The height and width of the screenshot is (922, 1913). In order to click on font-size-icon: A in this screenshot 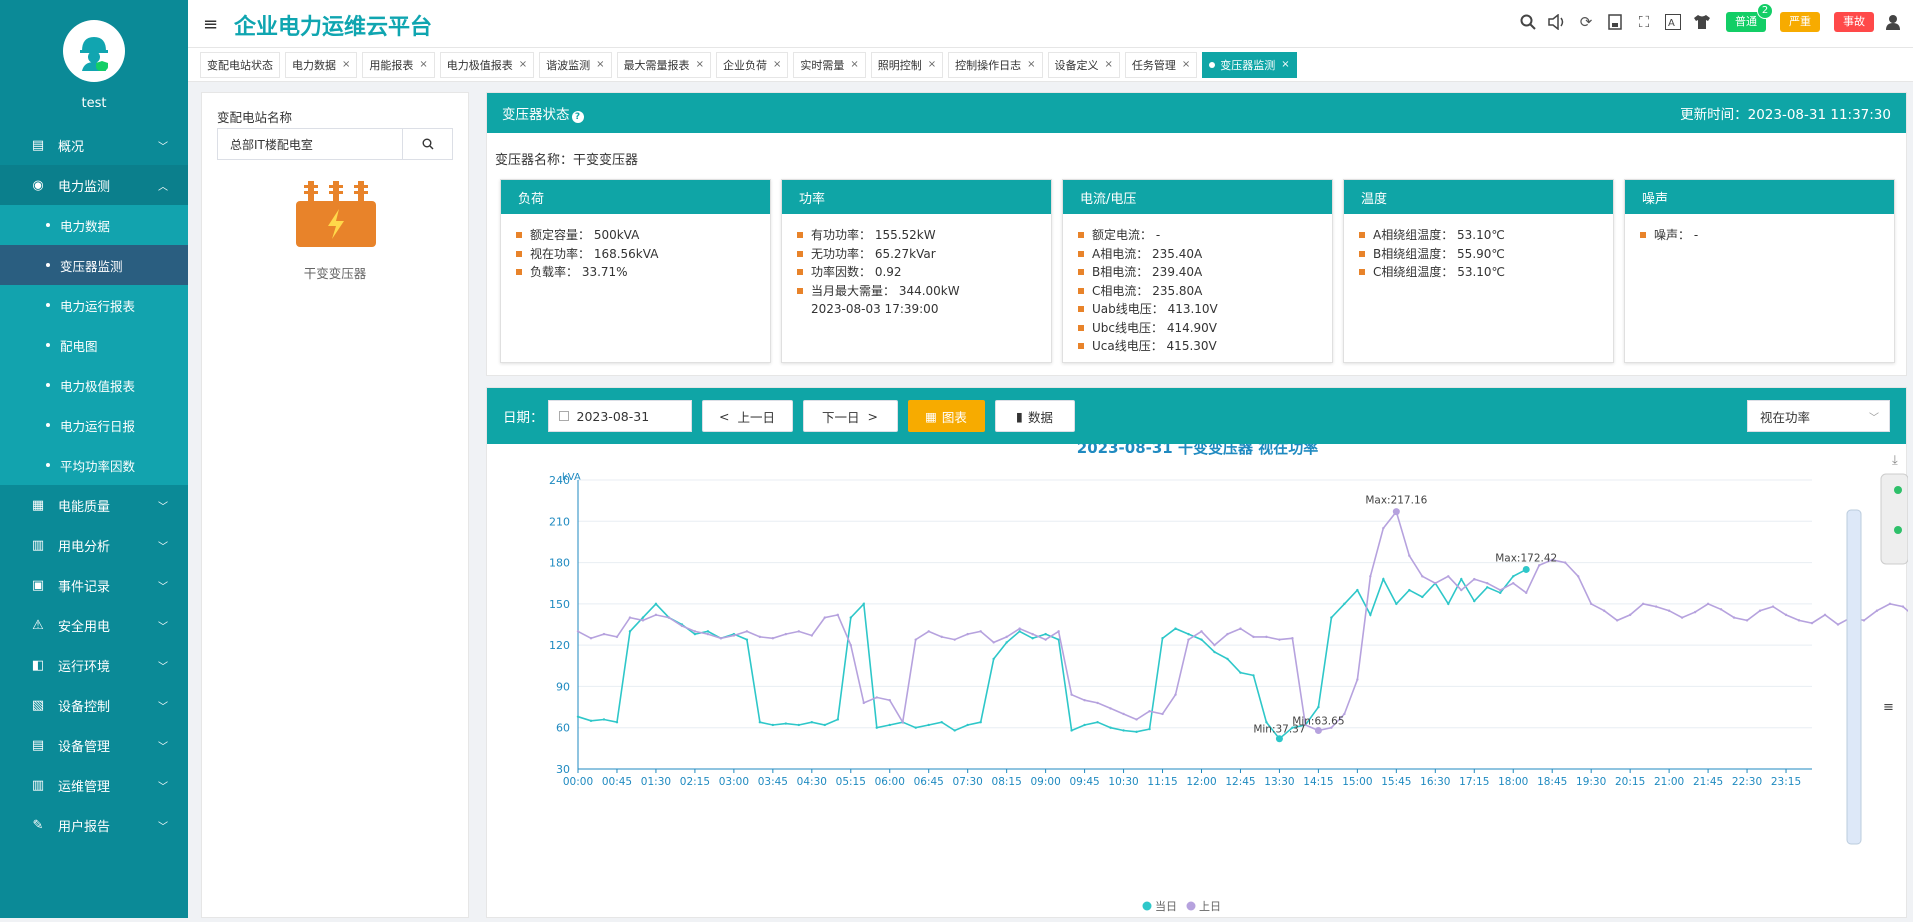, I will do `click(1673, 22)`.